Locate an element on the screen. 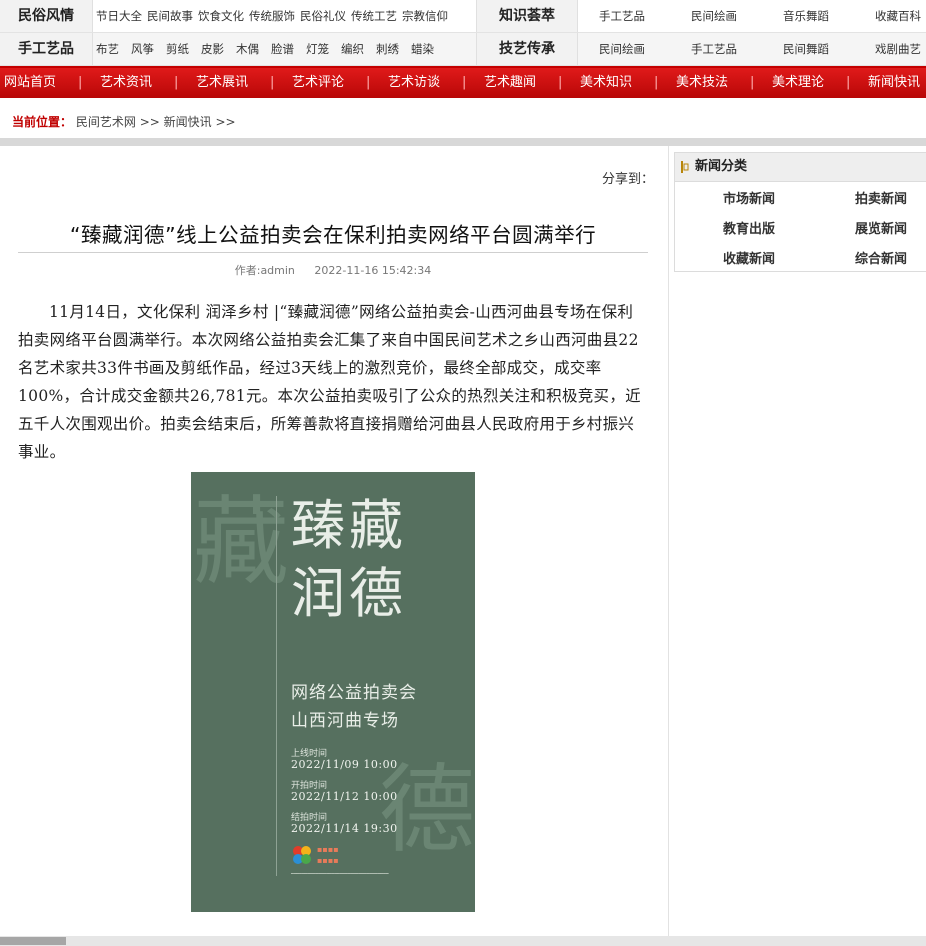 This screenshot has height=946, width=926. cat-link: 皮影 is located at coordinates (212, 49).